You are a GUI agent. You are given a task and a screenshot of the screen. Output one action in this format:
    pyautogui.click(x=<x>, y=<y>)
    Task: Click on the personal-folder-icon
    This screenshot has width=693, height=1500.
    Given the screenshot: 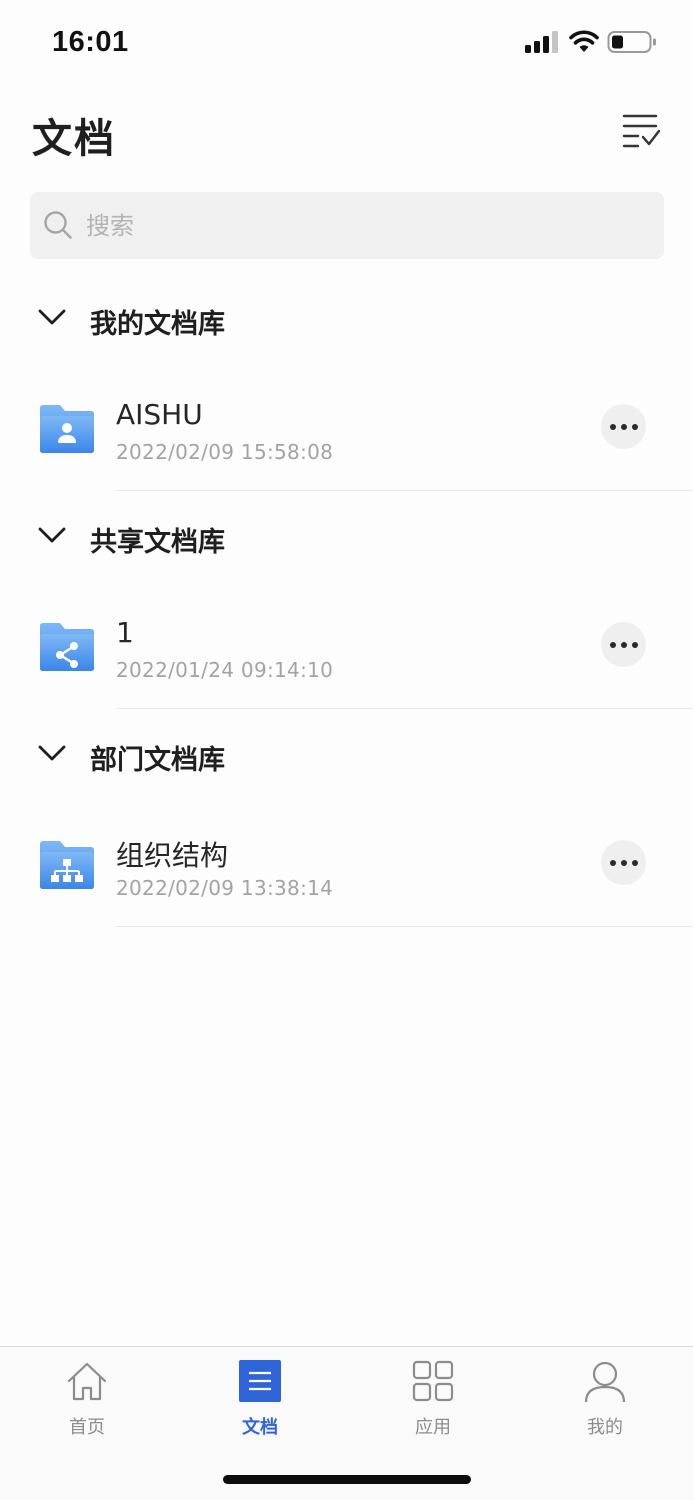 What is the action you would take?
    pyautogui.click(x=67, y=429)
    